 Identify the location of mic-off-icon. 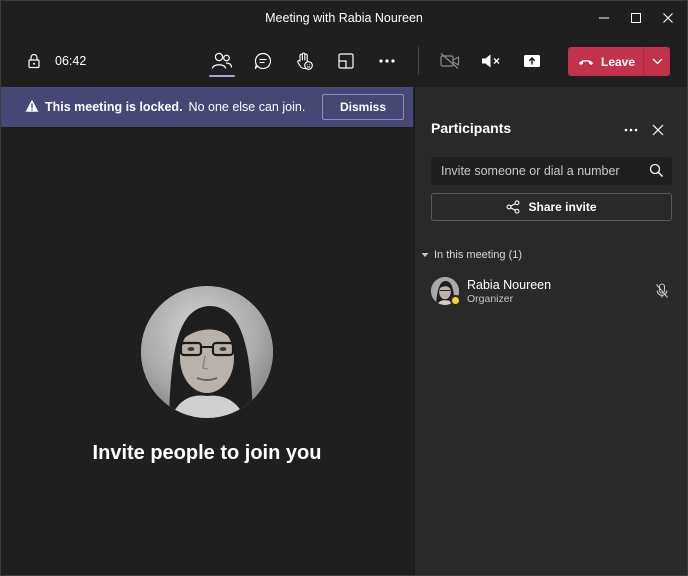
(662, 291).